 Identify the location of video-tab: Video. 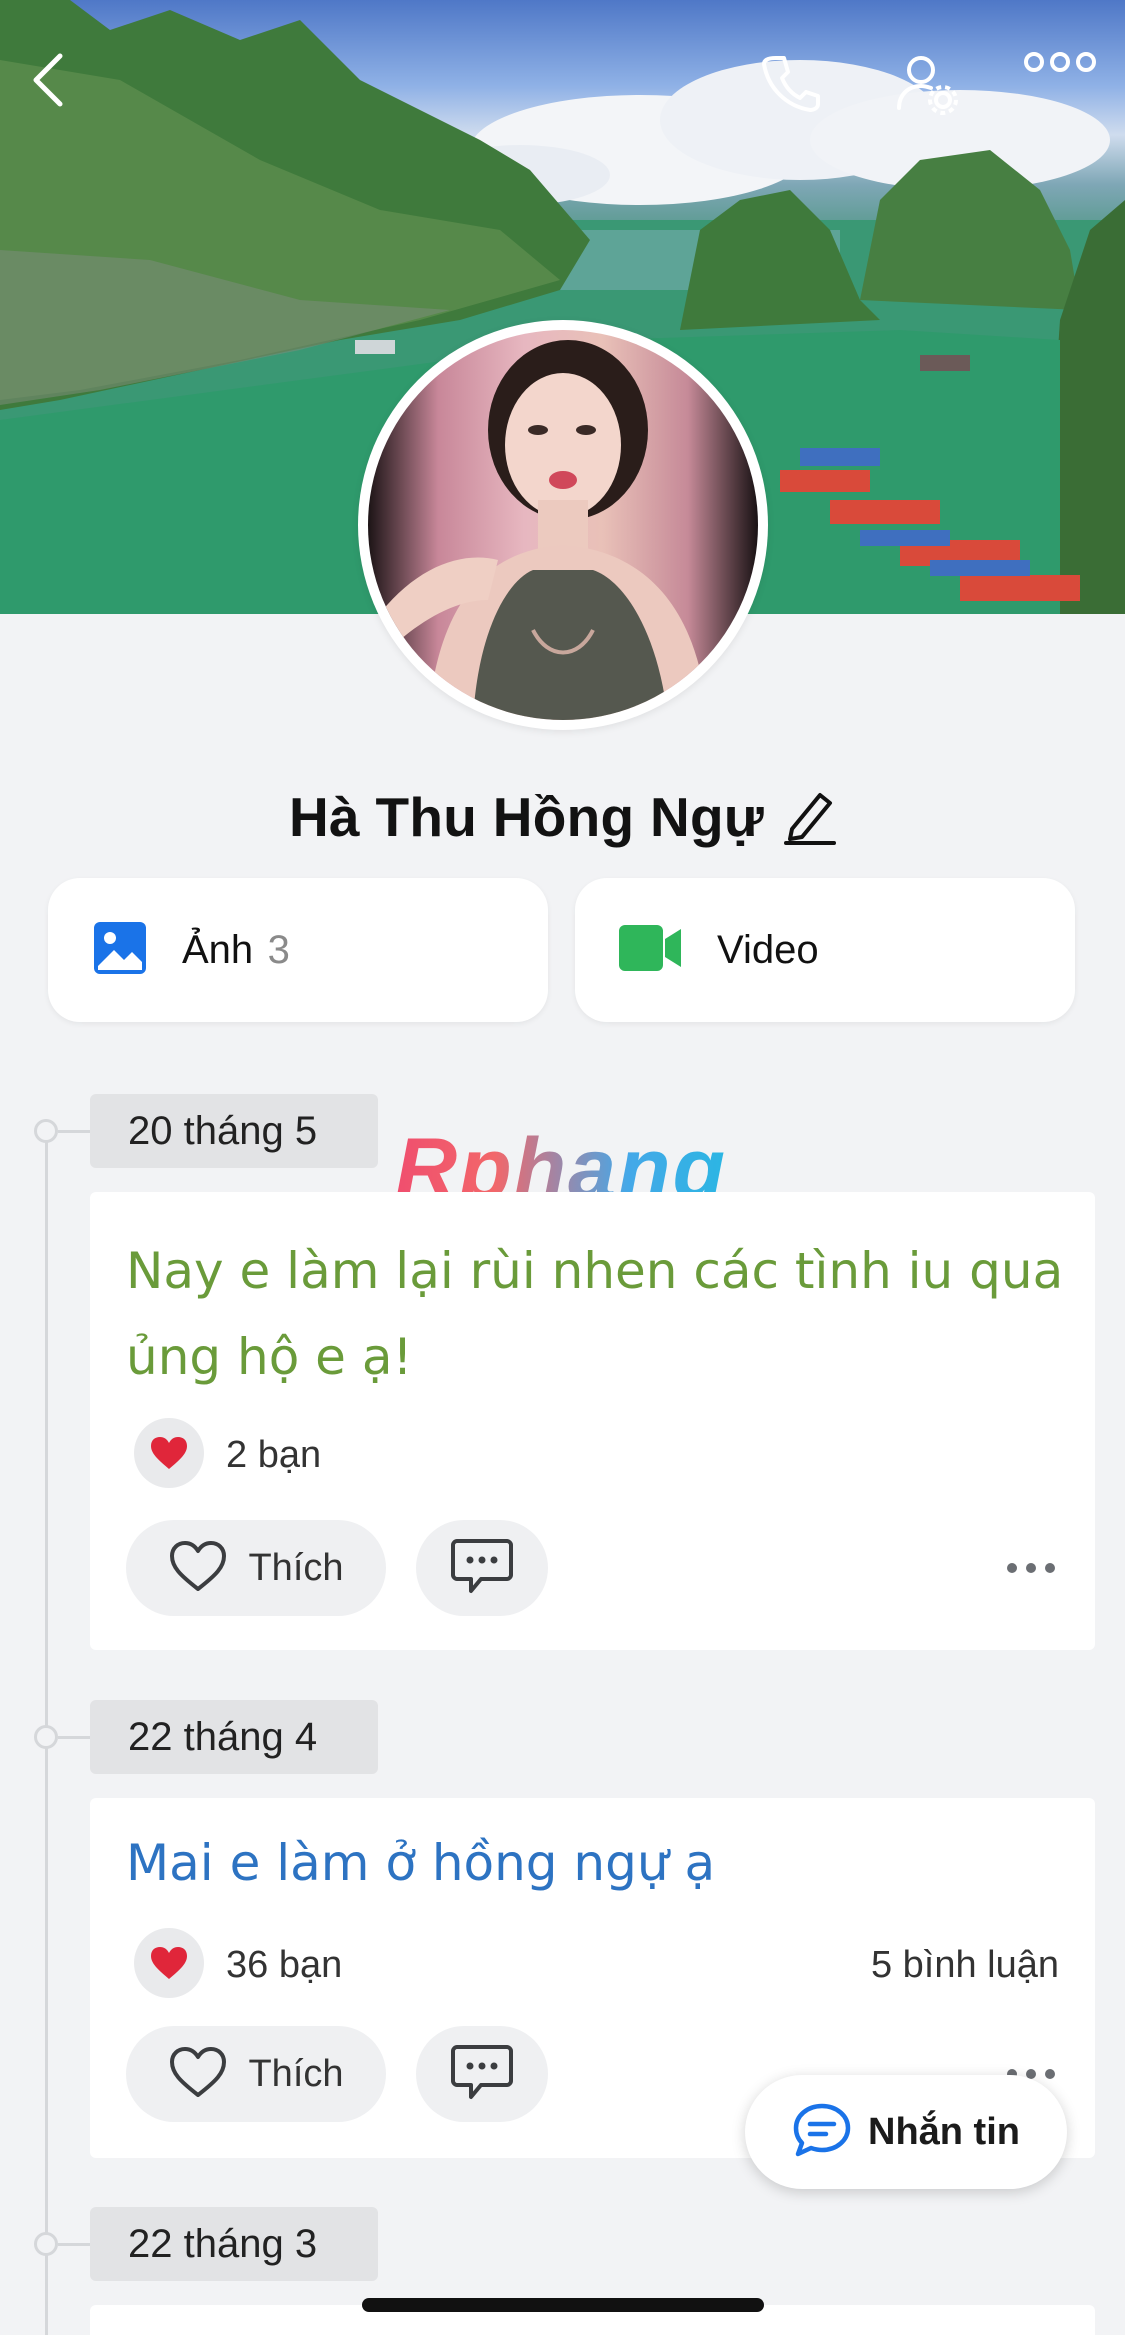
(825, 950).